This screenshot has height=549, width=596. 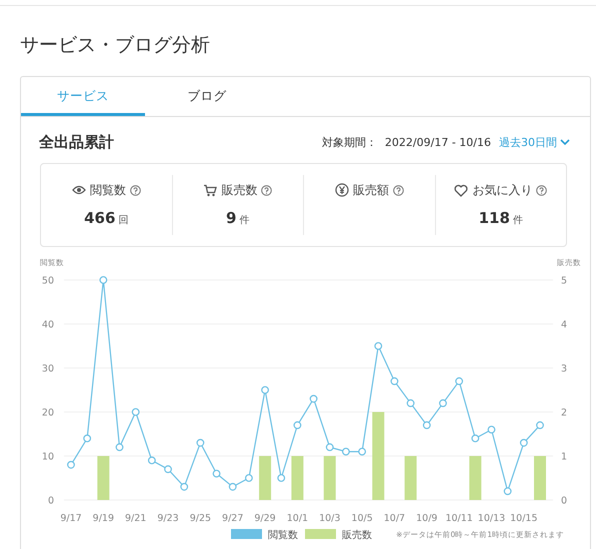 What do you see at coordinates (115, 45) in the screenshot?
I see `page-title: サービス・ブログ分析` at bounding box center [115, 45].